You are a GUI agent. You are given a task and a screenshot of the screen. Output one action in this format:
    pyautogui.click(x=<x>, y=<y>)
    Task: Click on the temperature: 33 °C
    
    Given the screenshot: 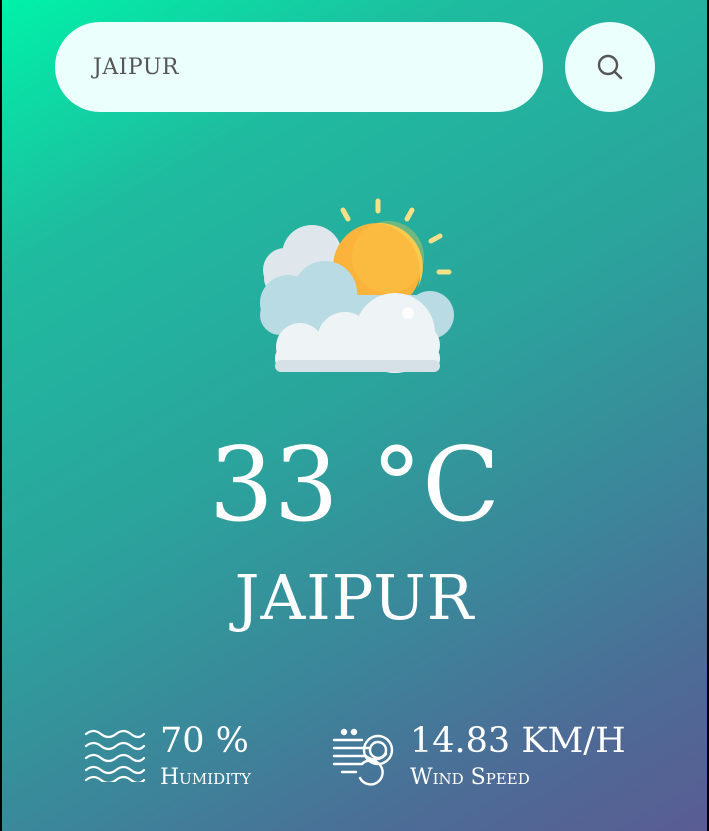 What is the action you would take?
    pyautogui.click(x=354, y=485)
    